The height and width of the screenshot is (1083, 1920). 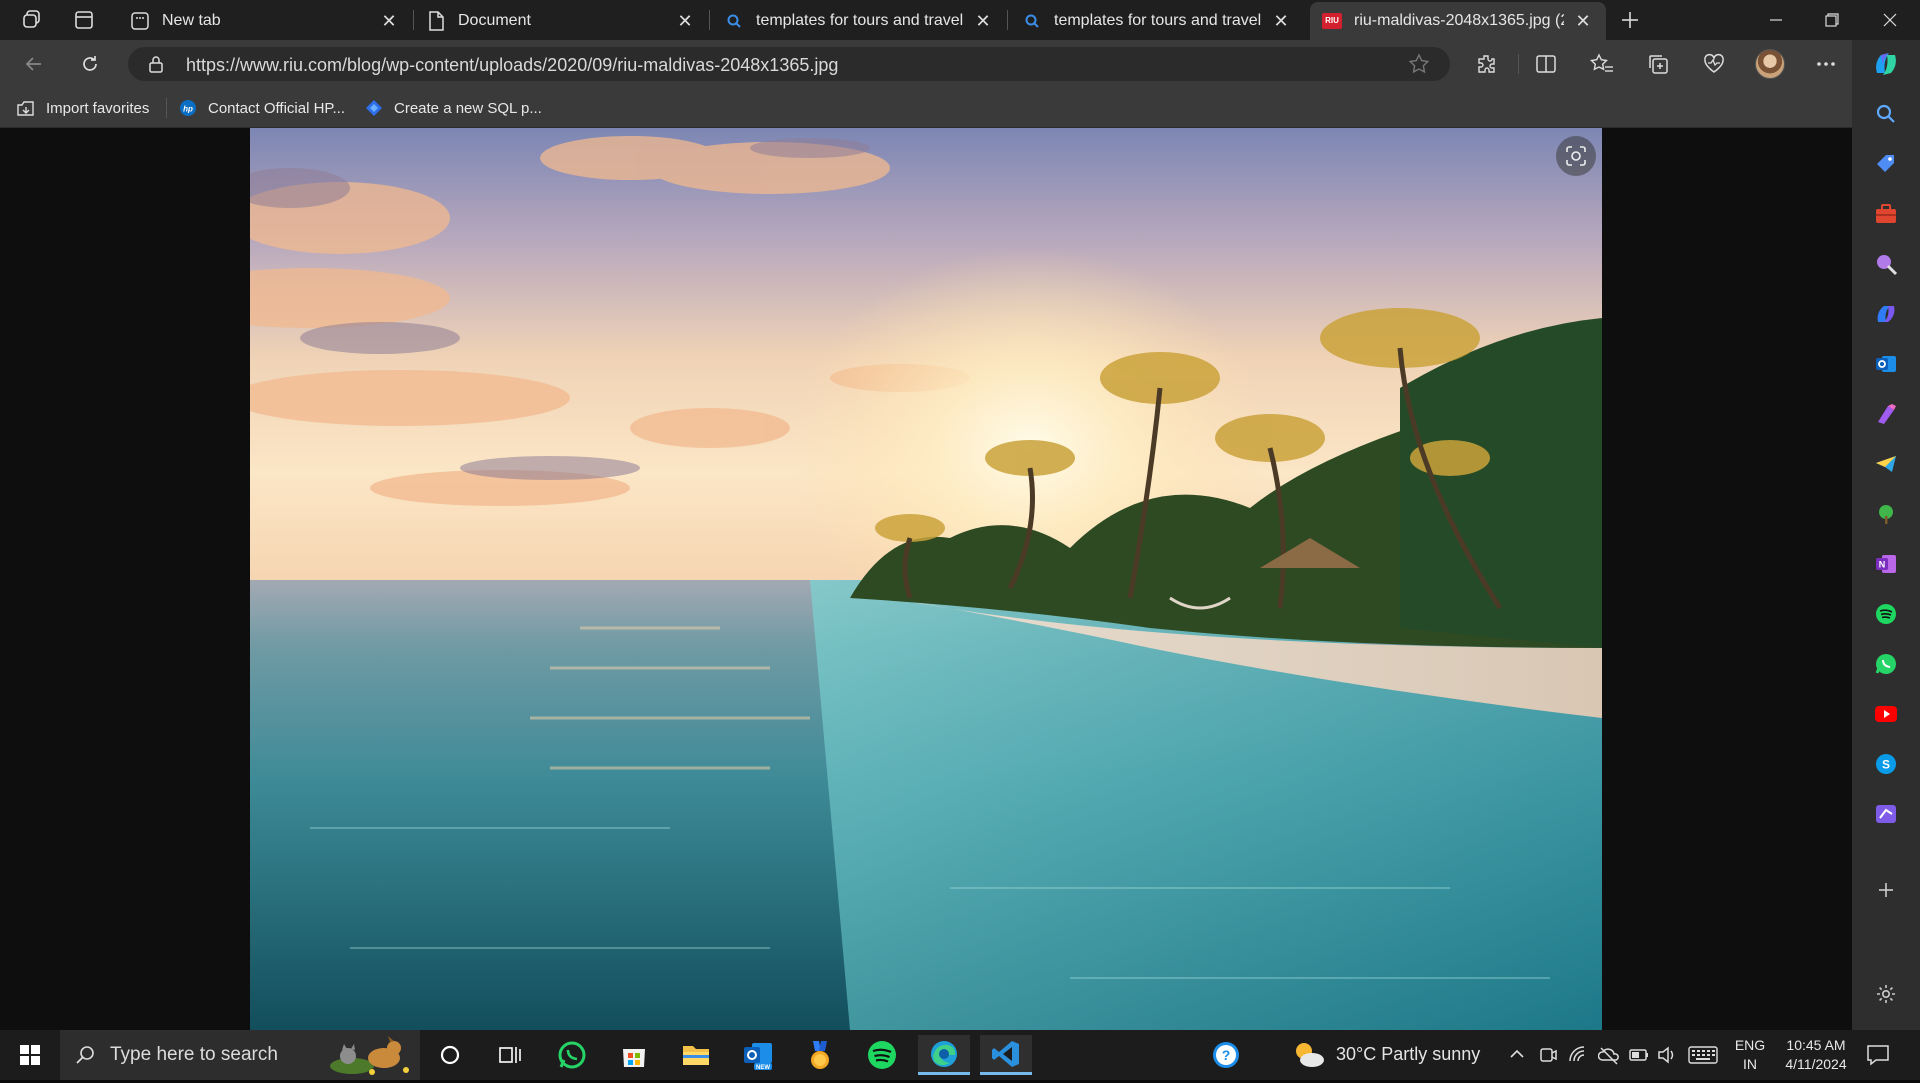 I want to click on newtab-icon, so click(x=140, y=21).